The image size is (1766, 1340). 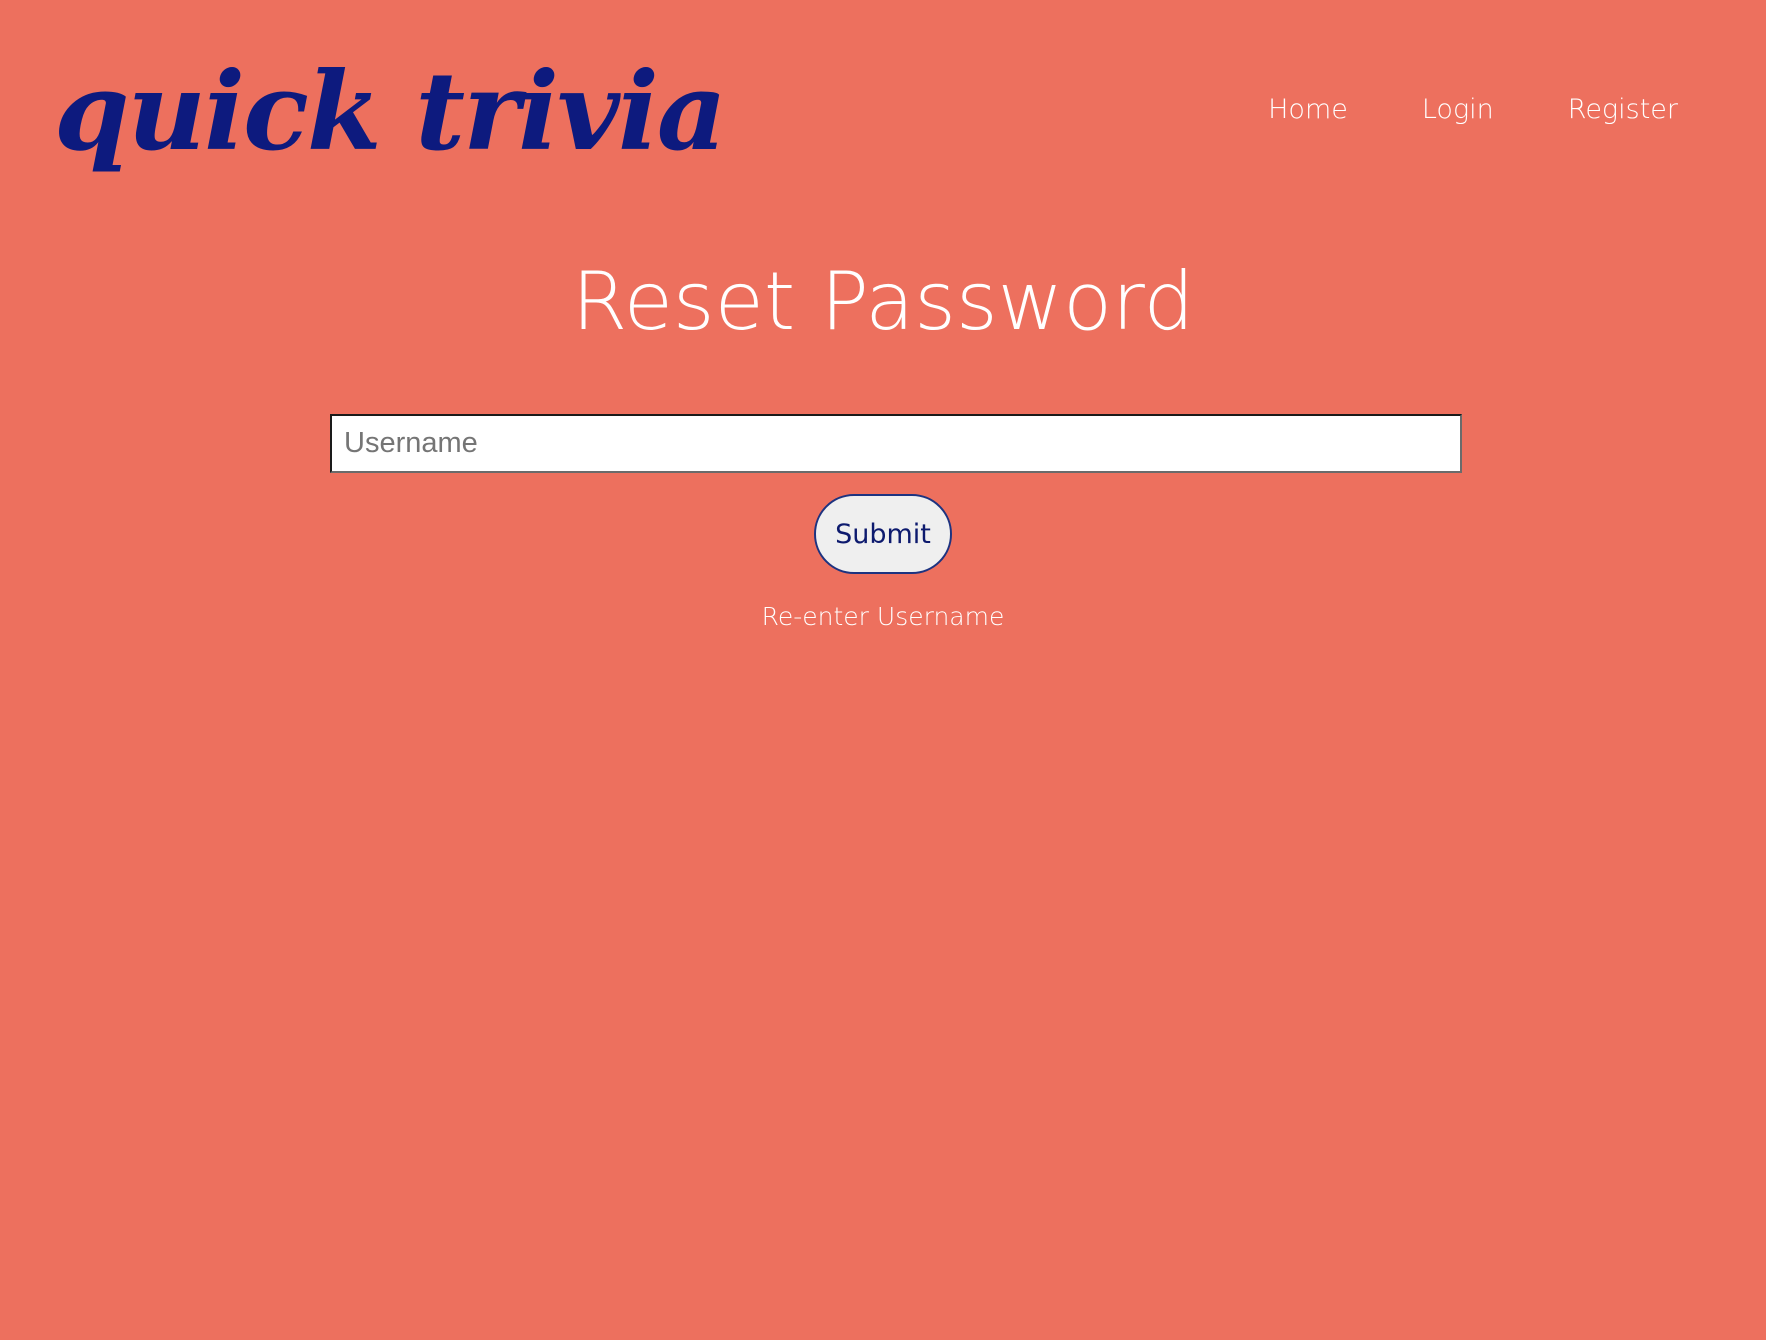 I want to click on nav-login-link: Login, so click(x=1458, y=109).